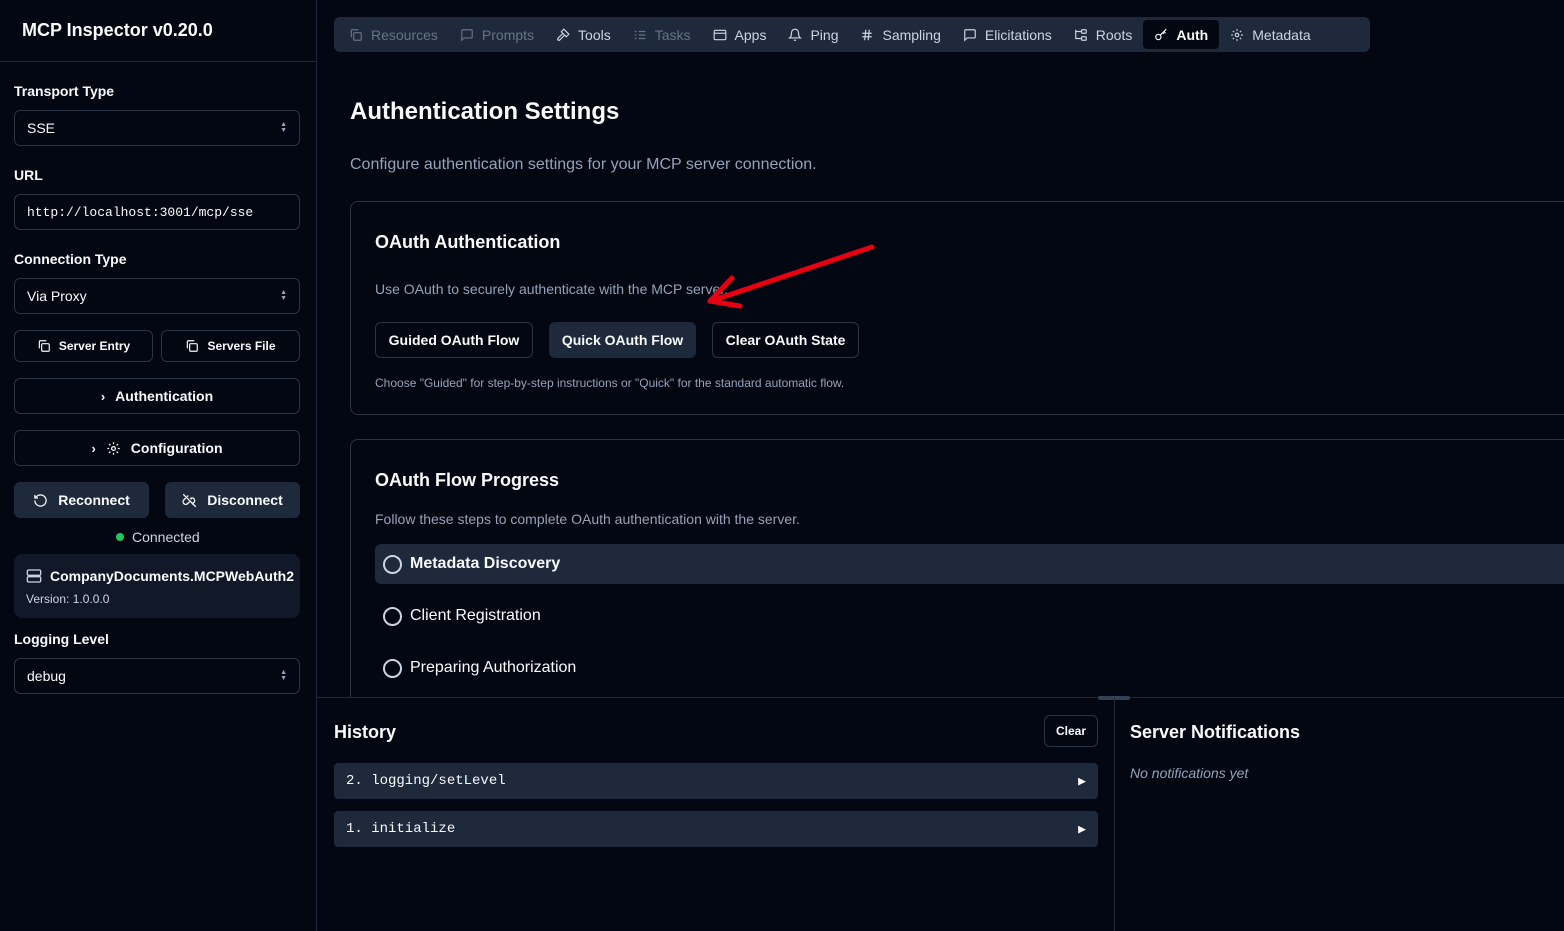  What do you see at coordinates (795, 34) in the screenshot?
I see `bell-icon` at bounding box center [795, 34].